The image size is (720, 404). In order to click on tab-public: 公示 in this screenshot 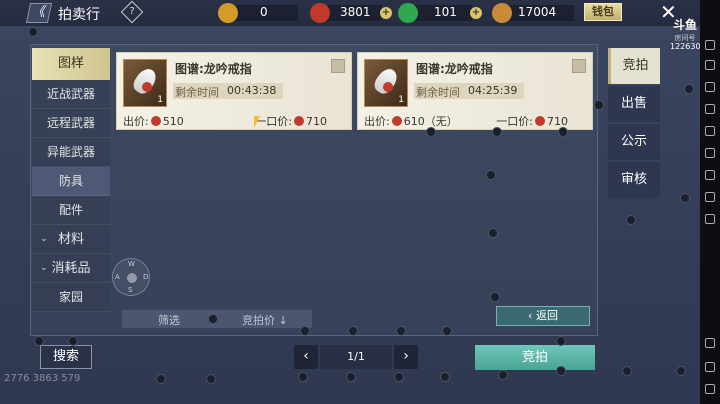, I will do `click(634, 142)`.